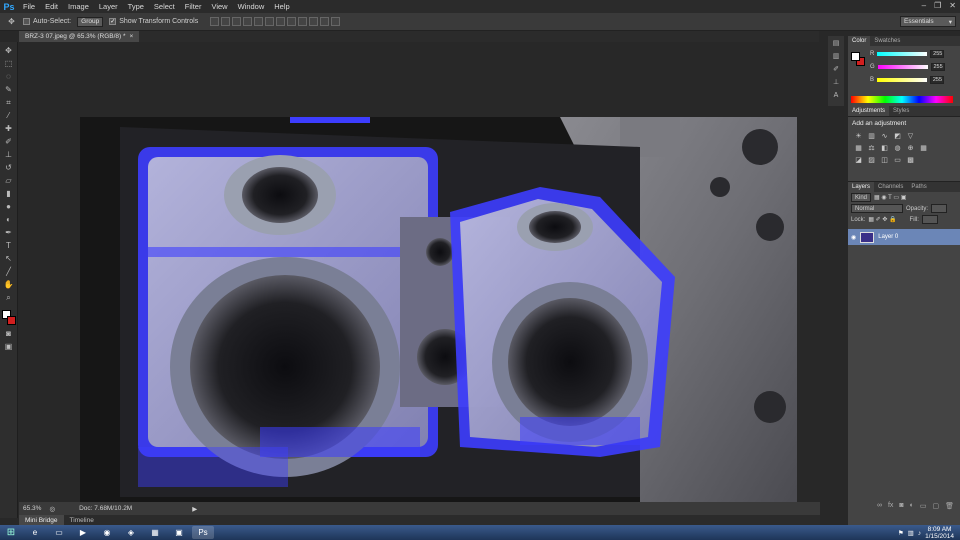 The height and width of the screenshot is (540, 960). Describe the element at coordinates (902, 67) in the screenshot. I see `green-slider` at that location.